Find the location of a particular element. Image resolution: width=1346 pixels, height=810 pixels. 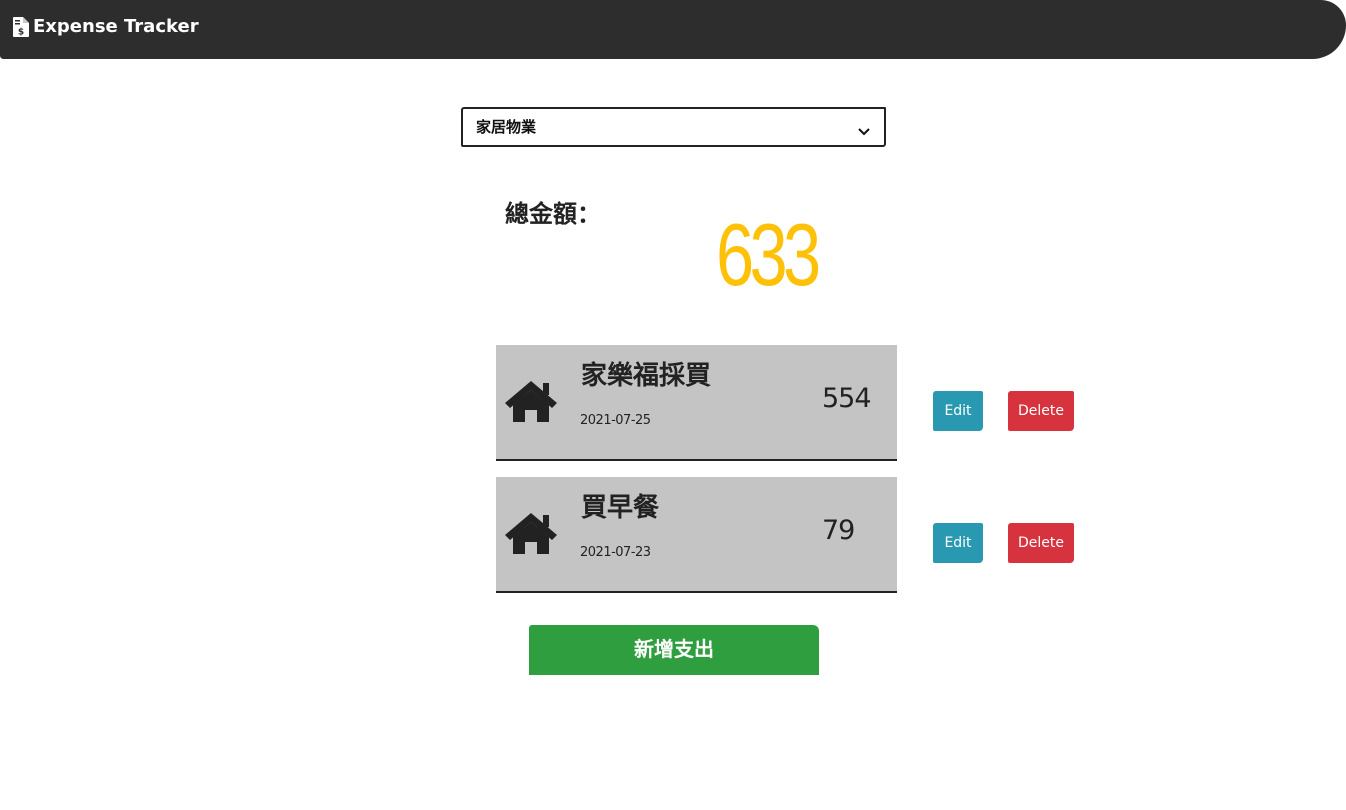

navbar: $ Expense Tracker is located at coordinates (673, 29).